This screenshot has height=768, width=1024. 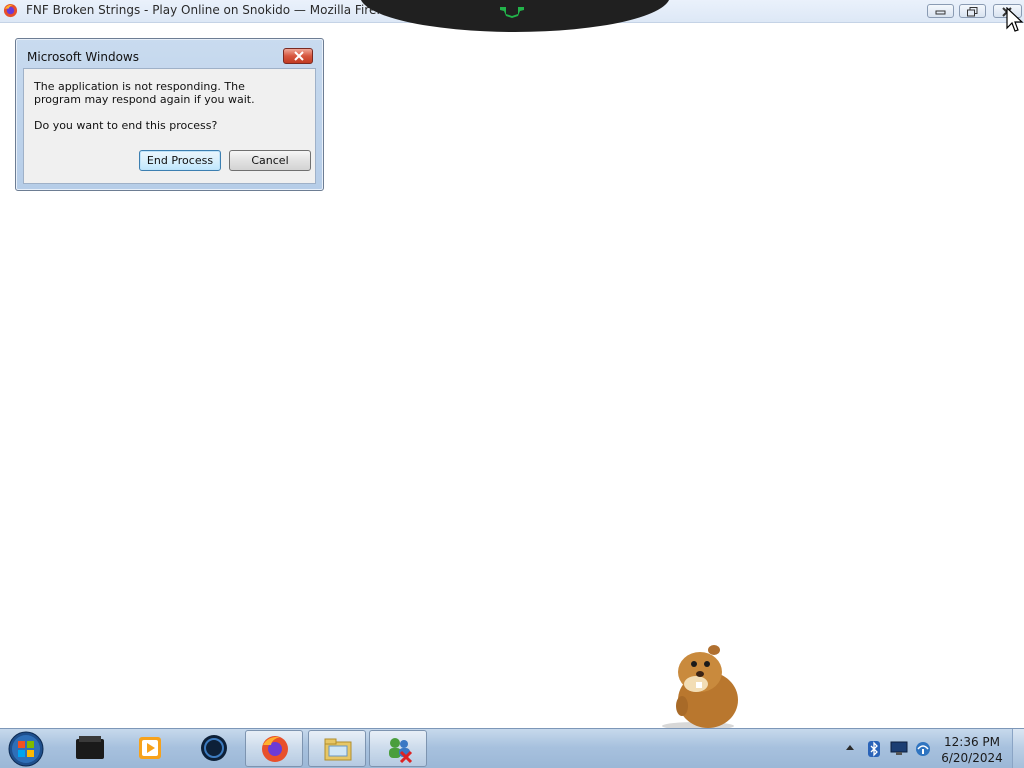 I want to click on bluetooth-icon, so click(x=874, y=749).